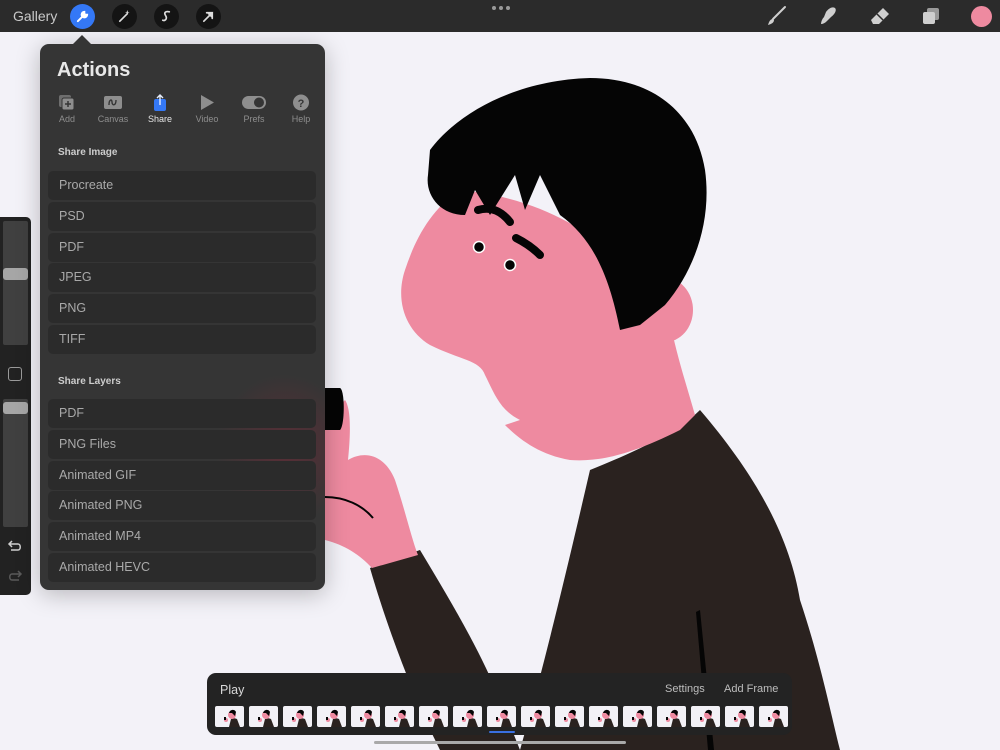  I want to click on smudge-icon, so click(828, 16).